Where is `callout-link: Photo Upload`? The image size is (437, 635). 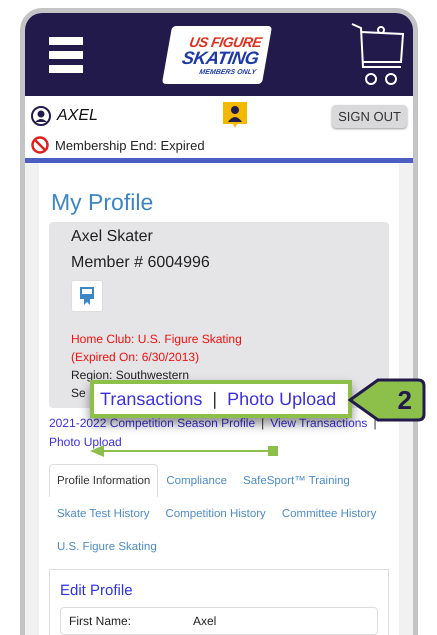
callout-link: Photo Upload is located at coordinates (281, 399).